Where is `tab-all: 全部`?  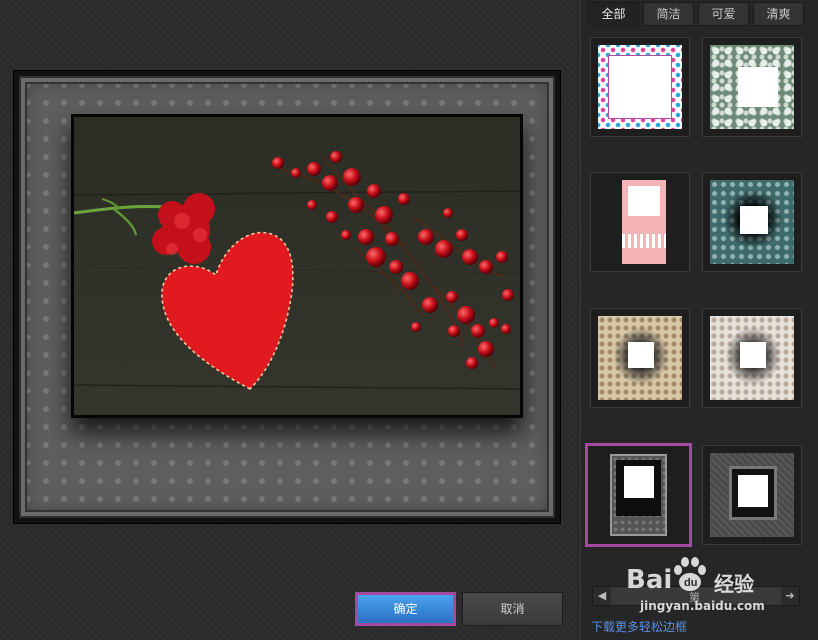 tab-all: 全部 is located at coordinates (613, 14).